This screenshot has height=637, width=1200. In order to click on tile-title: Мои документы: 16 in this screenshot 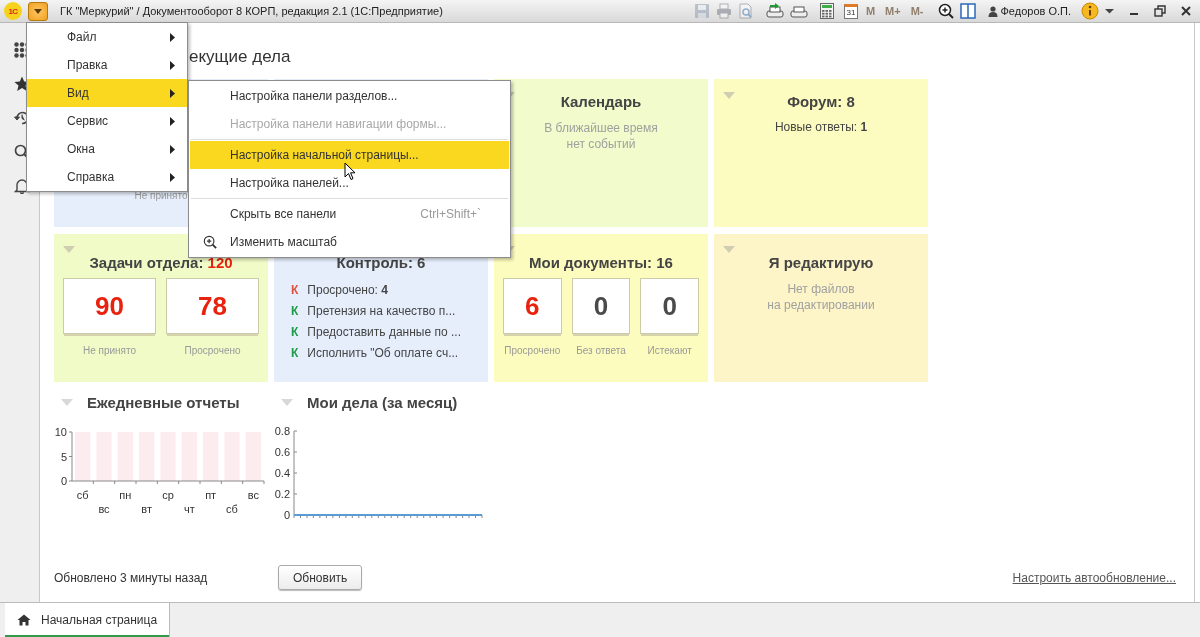, I will do `click(601, 263)`.